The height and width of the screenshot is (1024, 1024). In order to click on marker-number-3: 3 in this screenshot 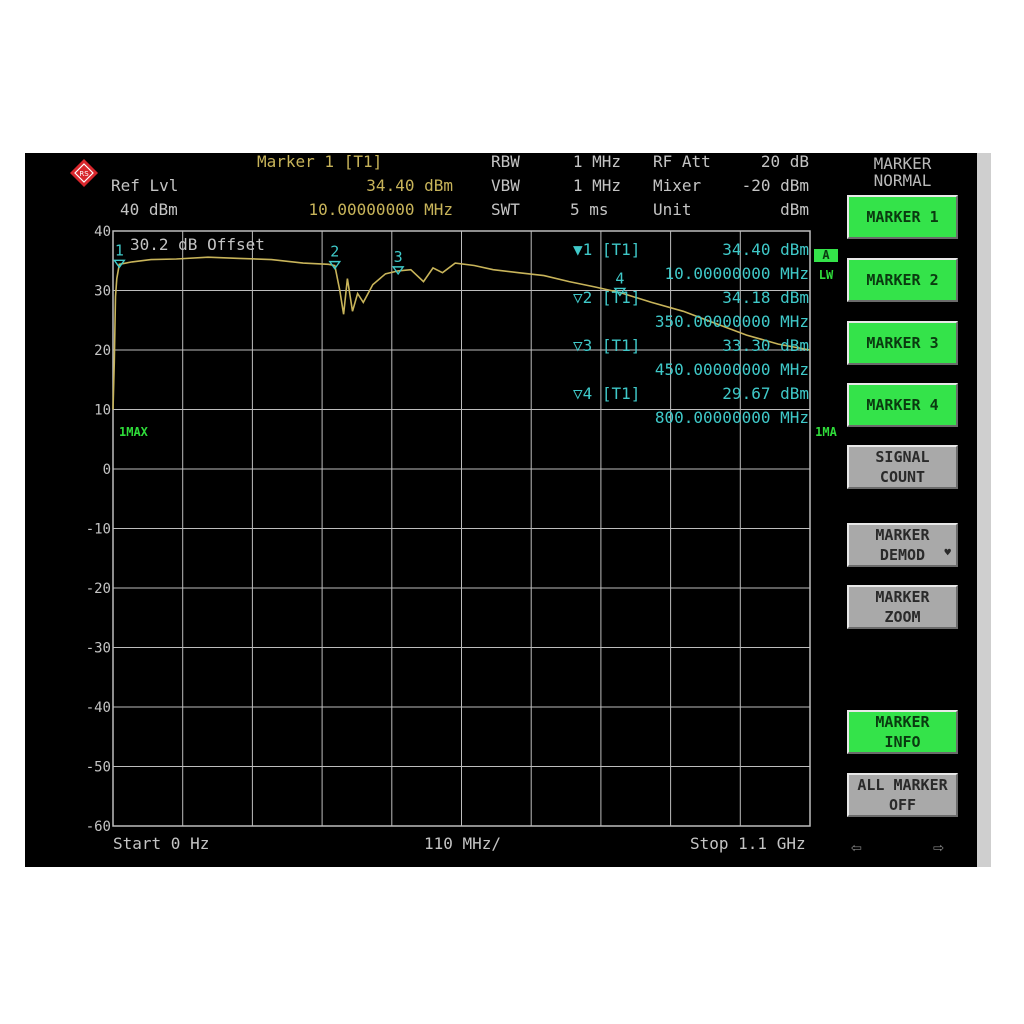, I will do `click(398, 257)`.